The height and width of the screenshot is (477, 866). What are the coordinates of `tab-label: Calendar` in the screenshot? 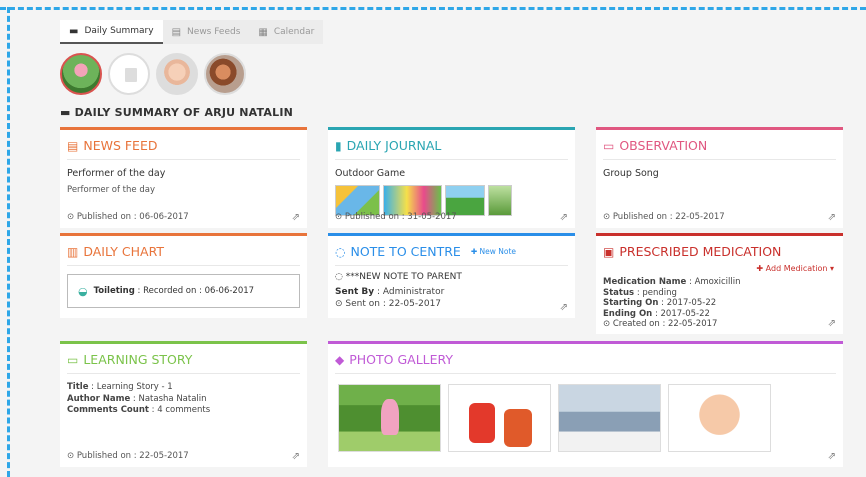 It's located at (294, 32).